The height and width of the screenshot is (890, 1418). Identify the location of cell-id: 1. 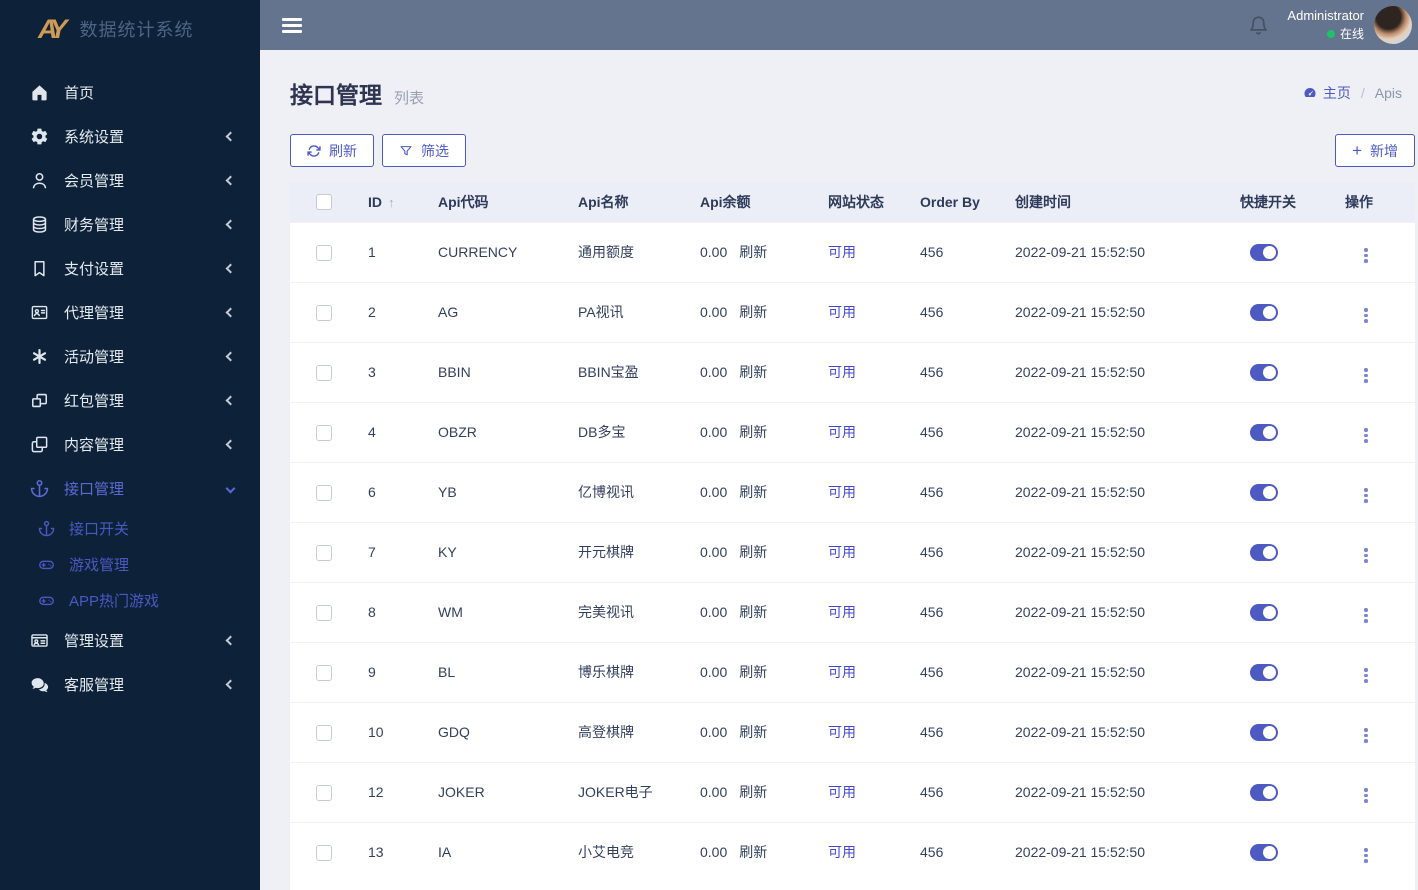
(403, 251).